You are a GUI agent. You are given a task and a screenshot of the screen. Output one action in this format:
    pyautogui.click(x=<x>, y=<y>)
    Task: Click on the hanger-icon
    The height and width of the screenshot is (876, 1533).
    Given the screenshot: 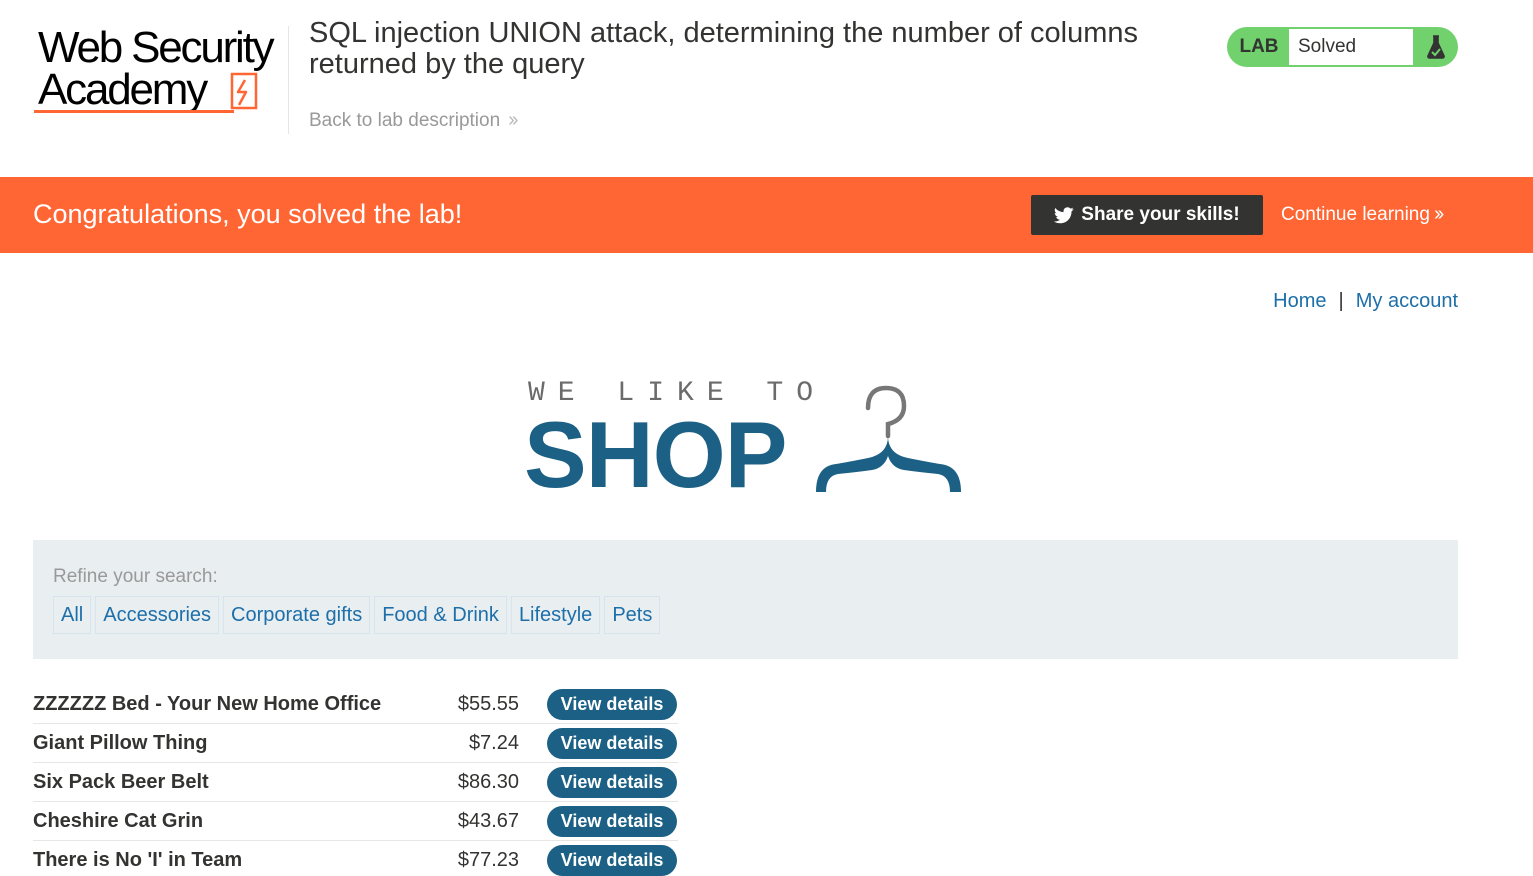 What is the action you would take?
    pyautogui.click(x=888, y=438)
    